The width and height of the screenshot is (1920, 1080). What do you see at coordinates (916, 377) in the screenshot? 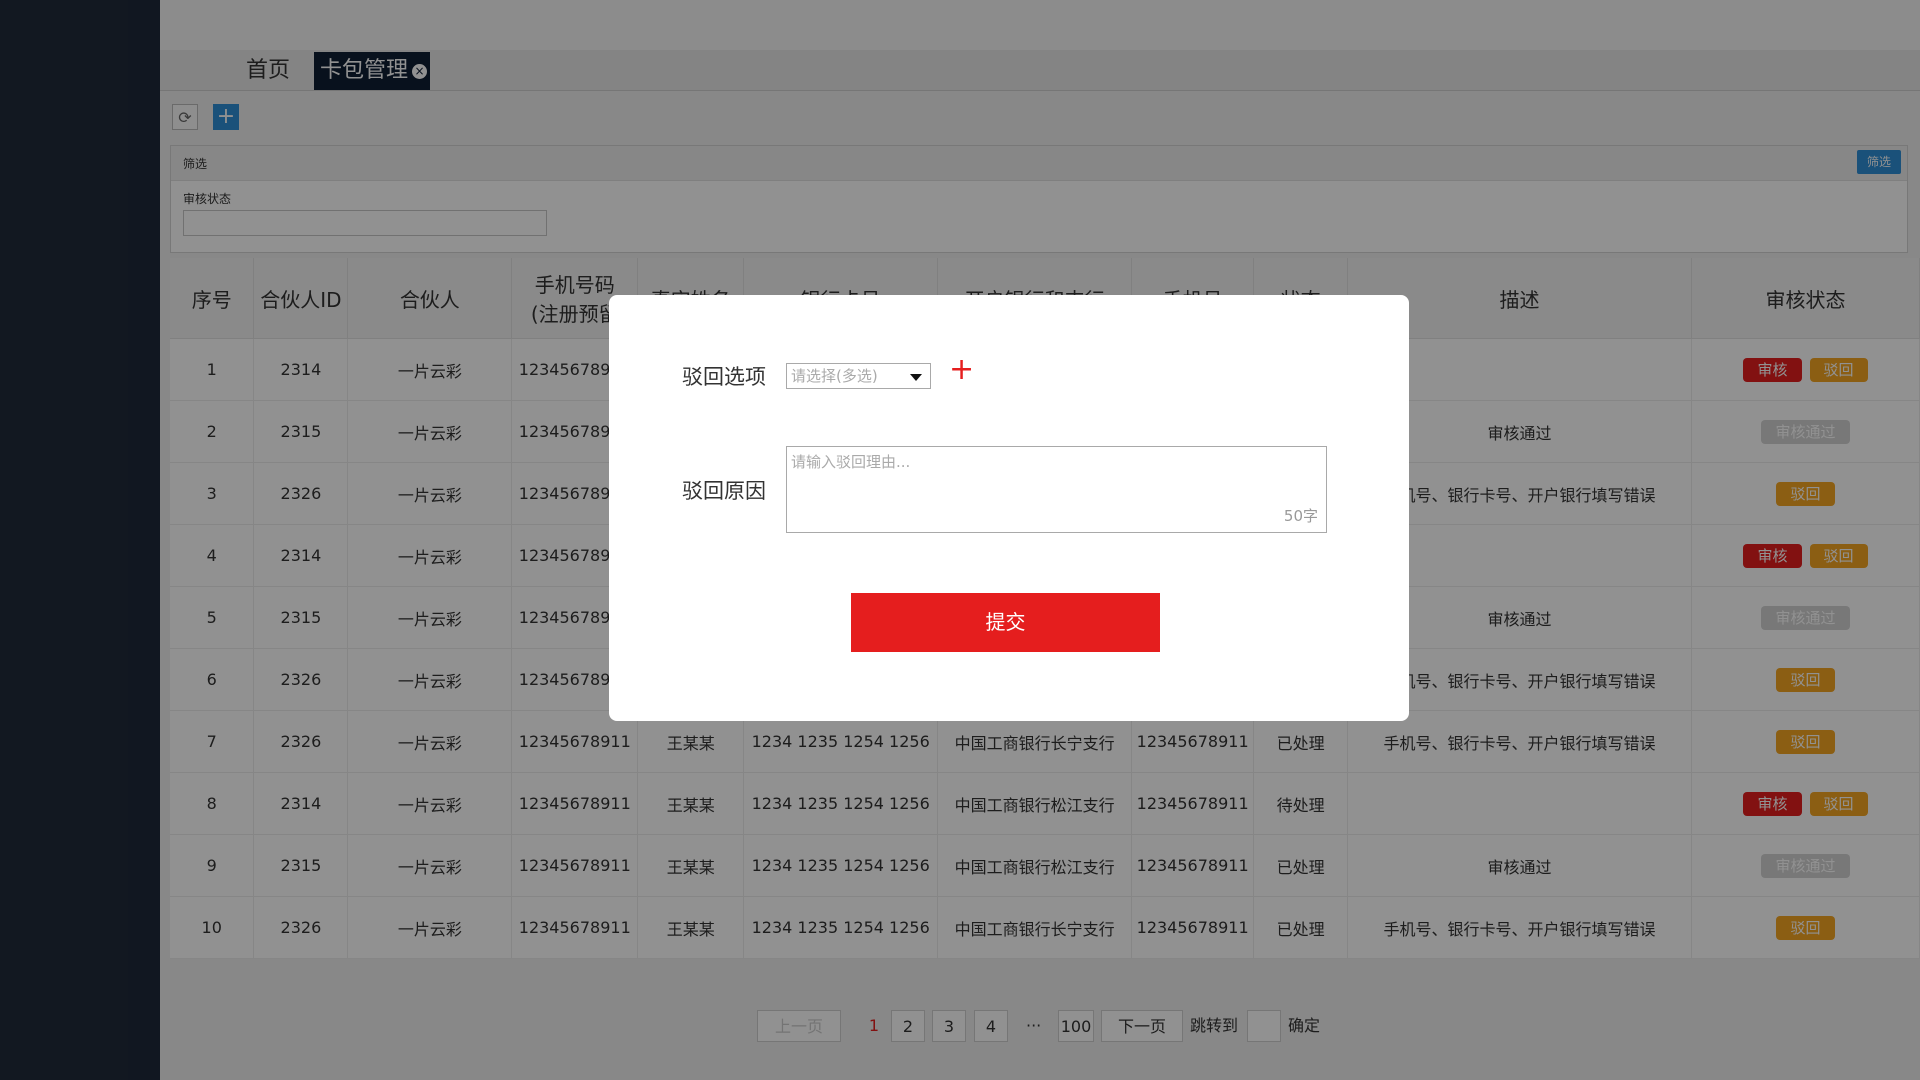
I see `caret-down-icon` at bounding box center [916, 377].